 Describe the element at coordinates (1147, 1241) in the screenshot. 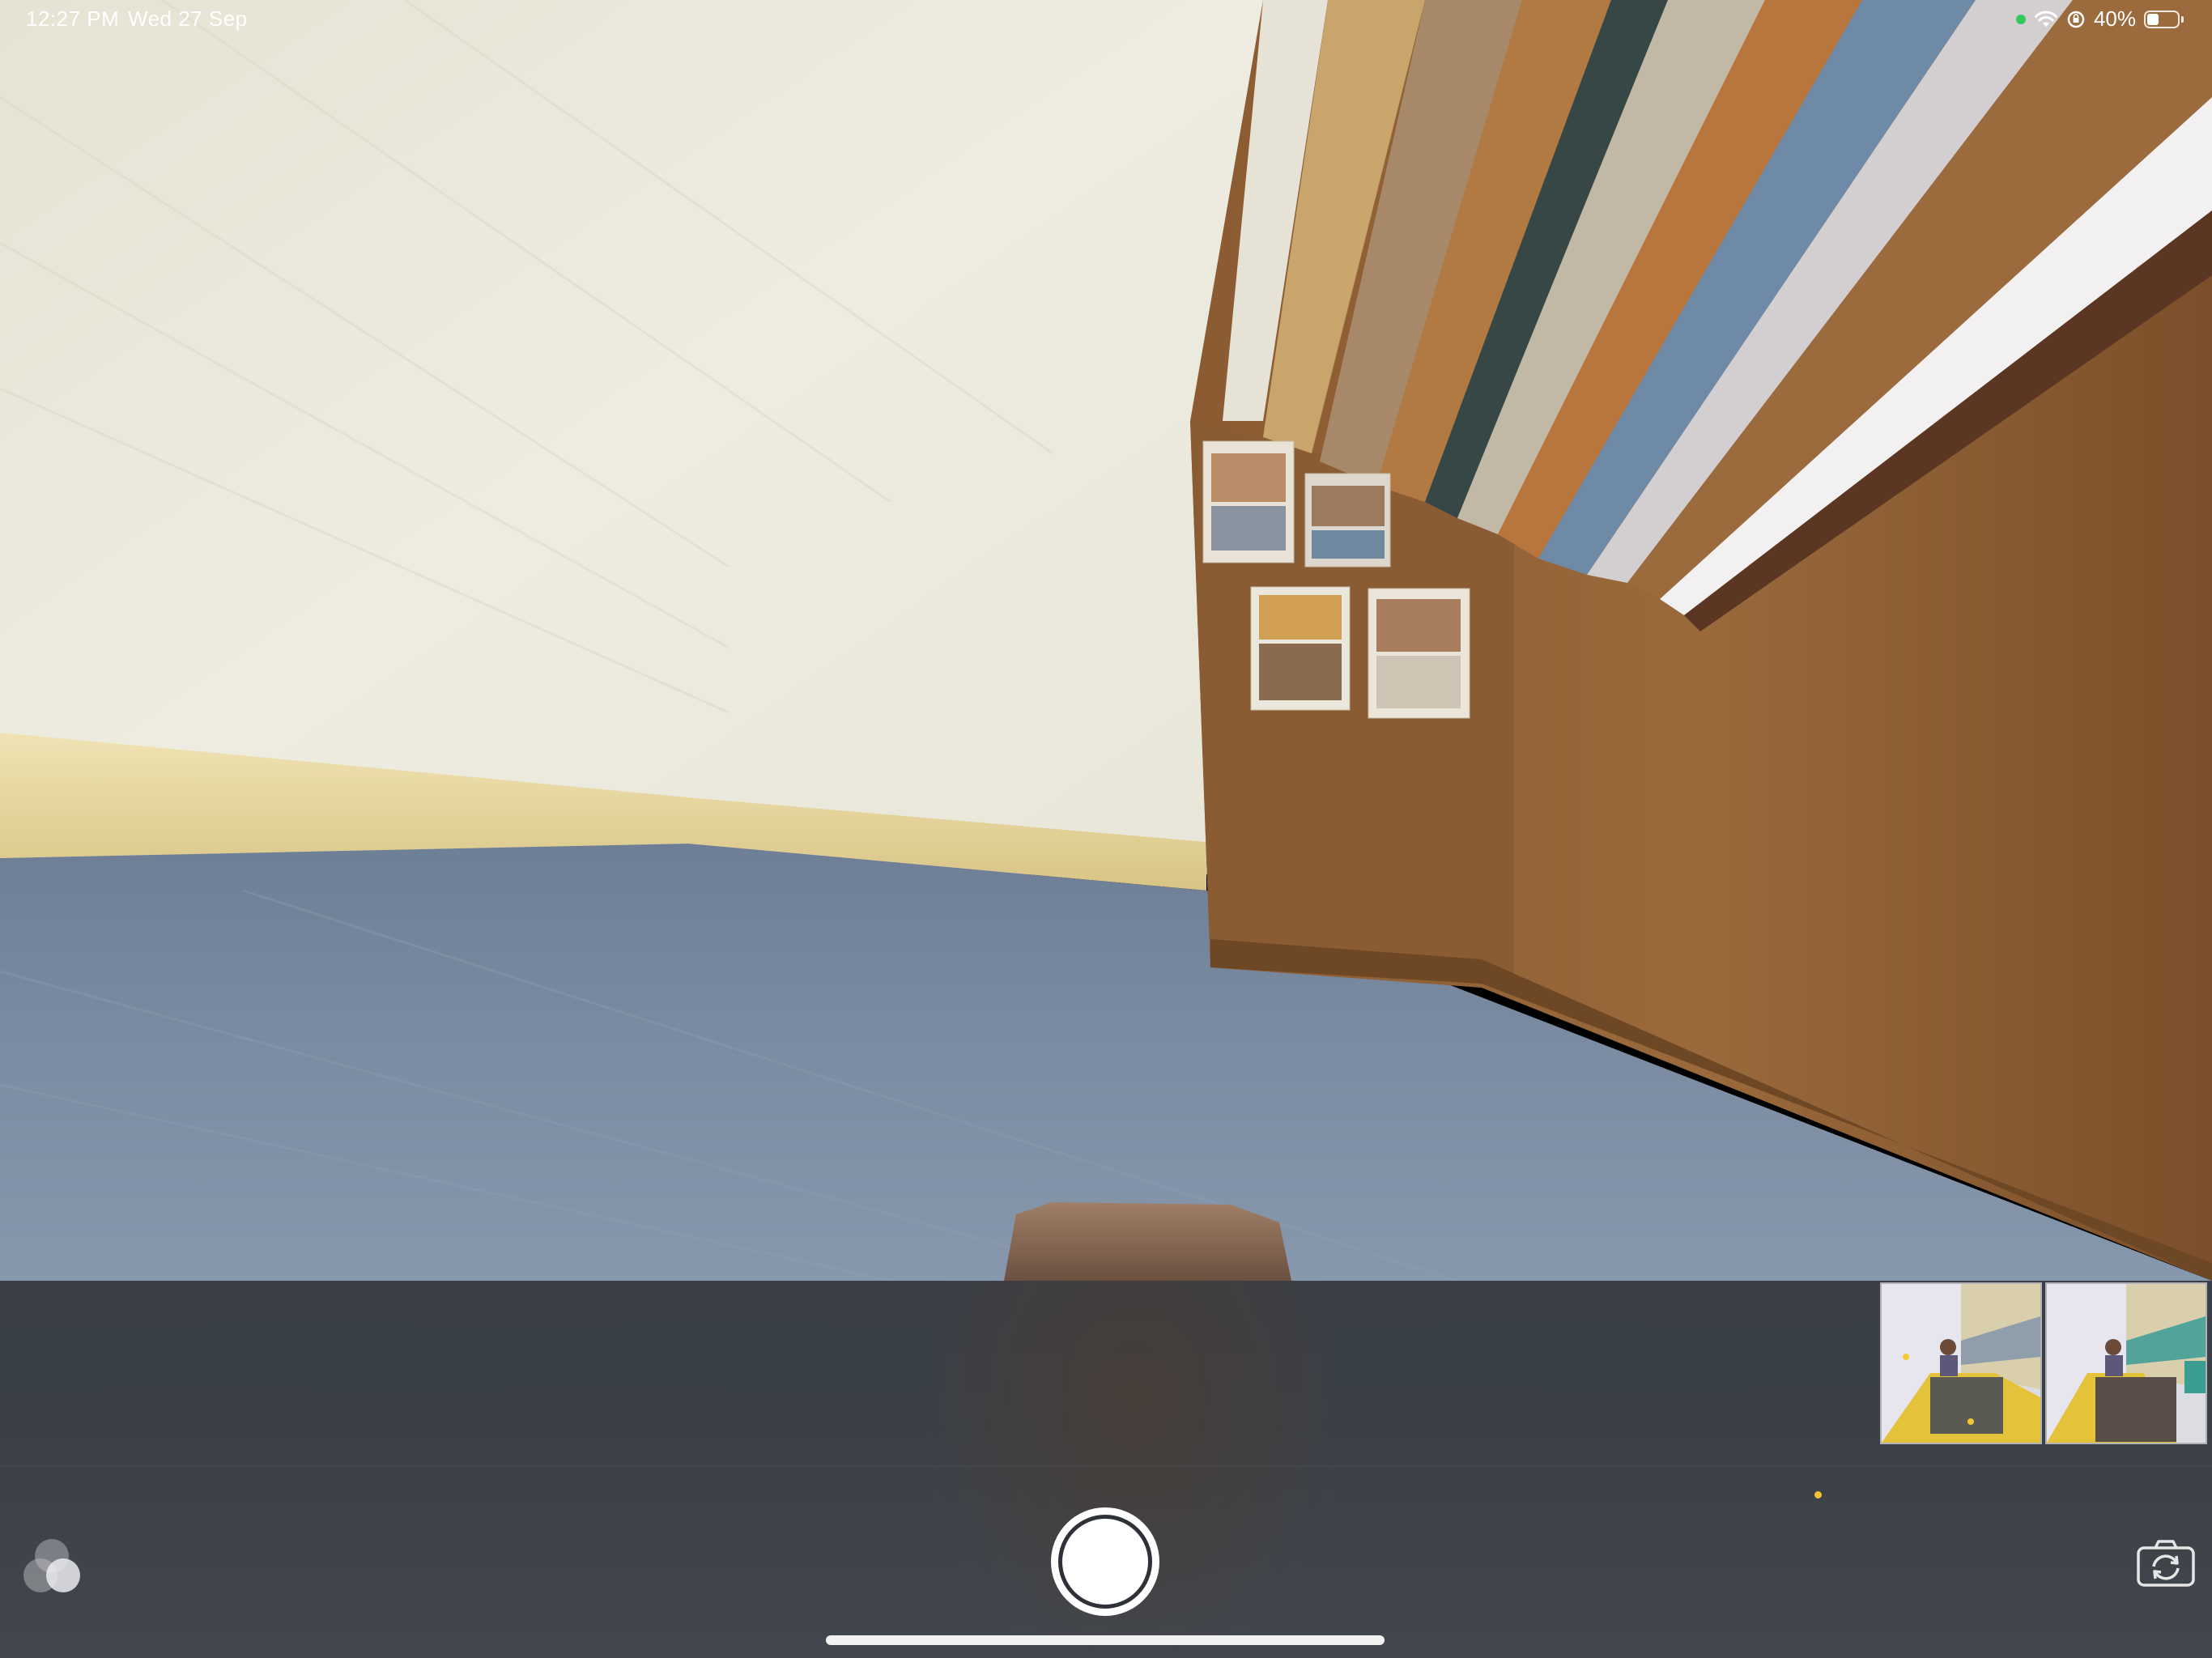

I see `chair-back` at that location.